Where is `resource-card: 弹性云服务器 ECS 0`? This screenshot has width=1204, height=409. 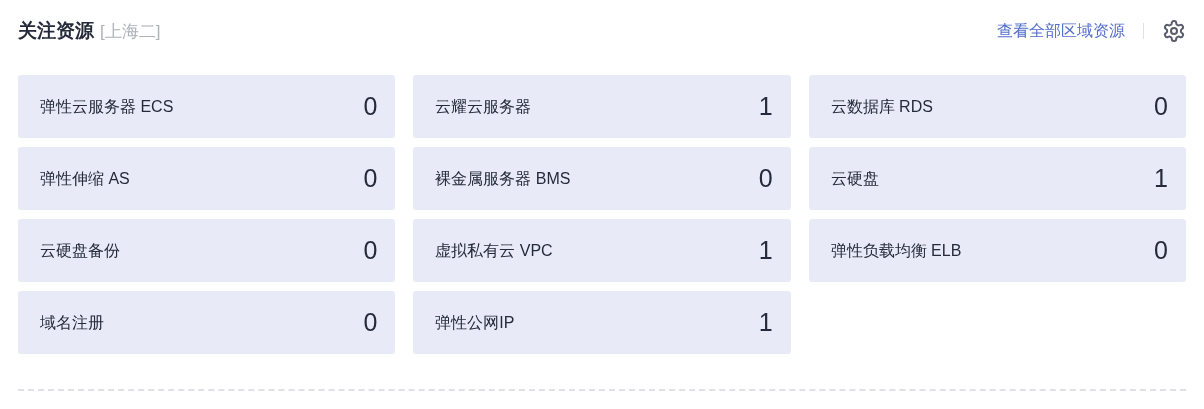 resource-card: 弹性云服务器 ECS 0 is located at coordinates (207, 106).